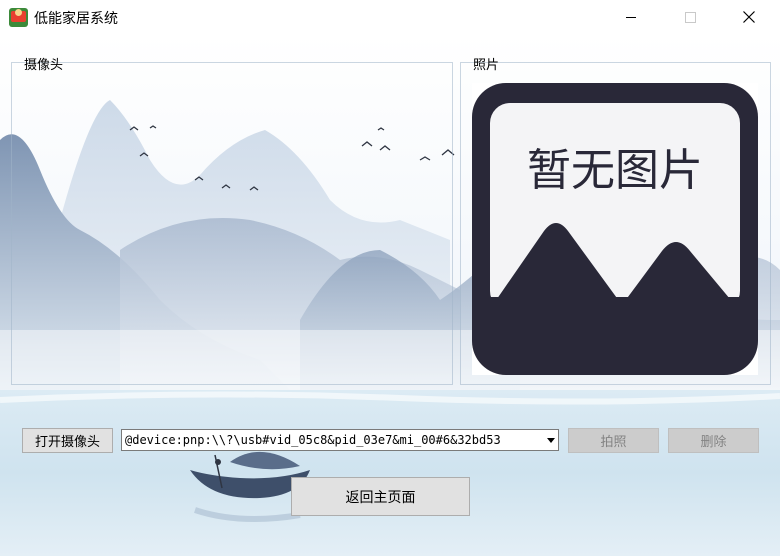  What do you see at coordinates (380, 496) in the screenshot?
I see `back-home-button: 返回主页面` at bounding box center [380, 496].